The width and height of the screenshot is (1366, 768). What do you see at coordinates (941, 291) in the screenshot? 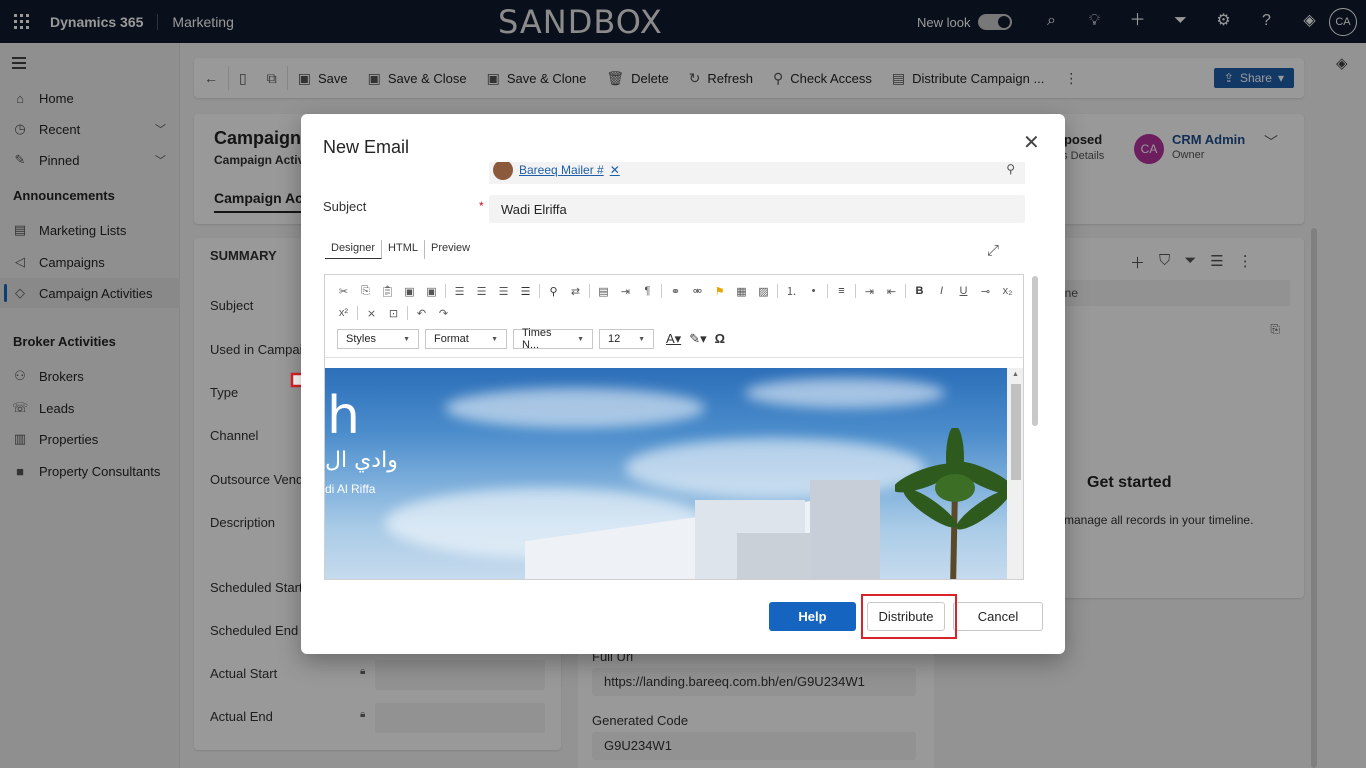
I see `italic-icon: I` at bounding box center [941, 291].